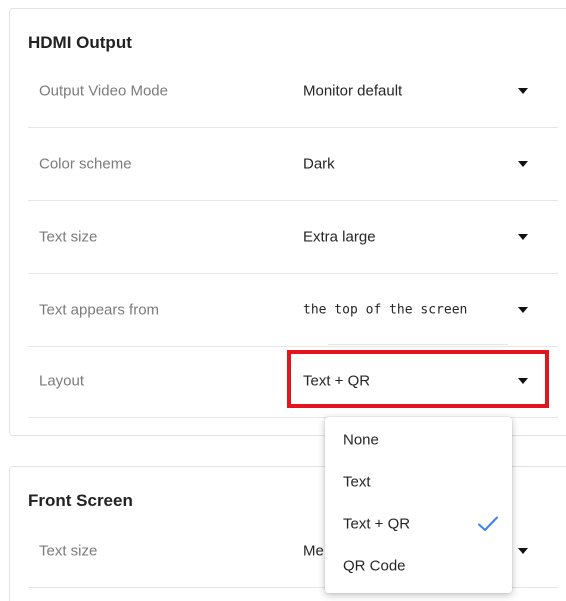 This screenshot has width=566, height=601. I want to click on dropdown-option-label: Text + QR, so click(377, 524).